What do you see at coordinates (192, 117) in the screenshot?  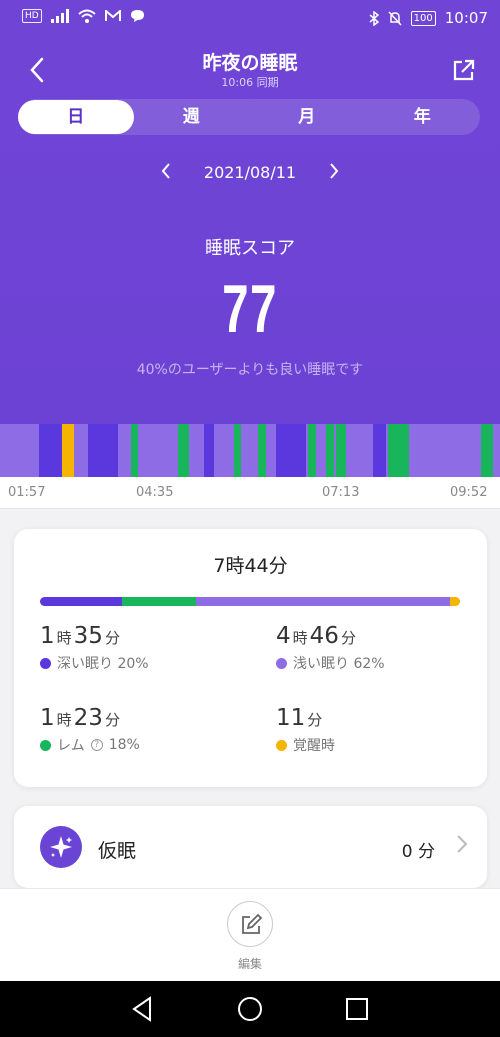 I see `tab-week: 週` at bounding box center [192, 117].